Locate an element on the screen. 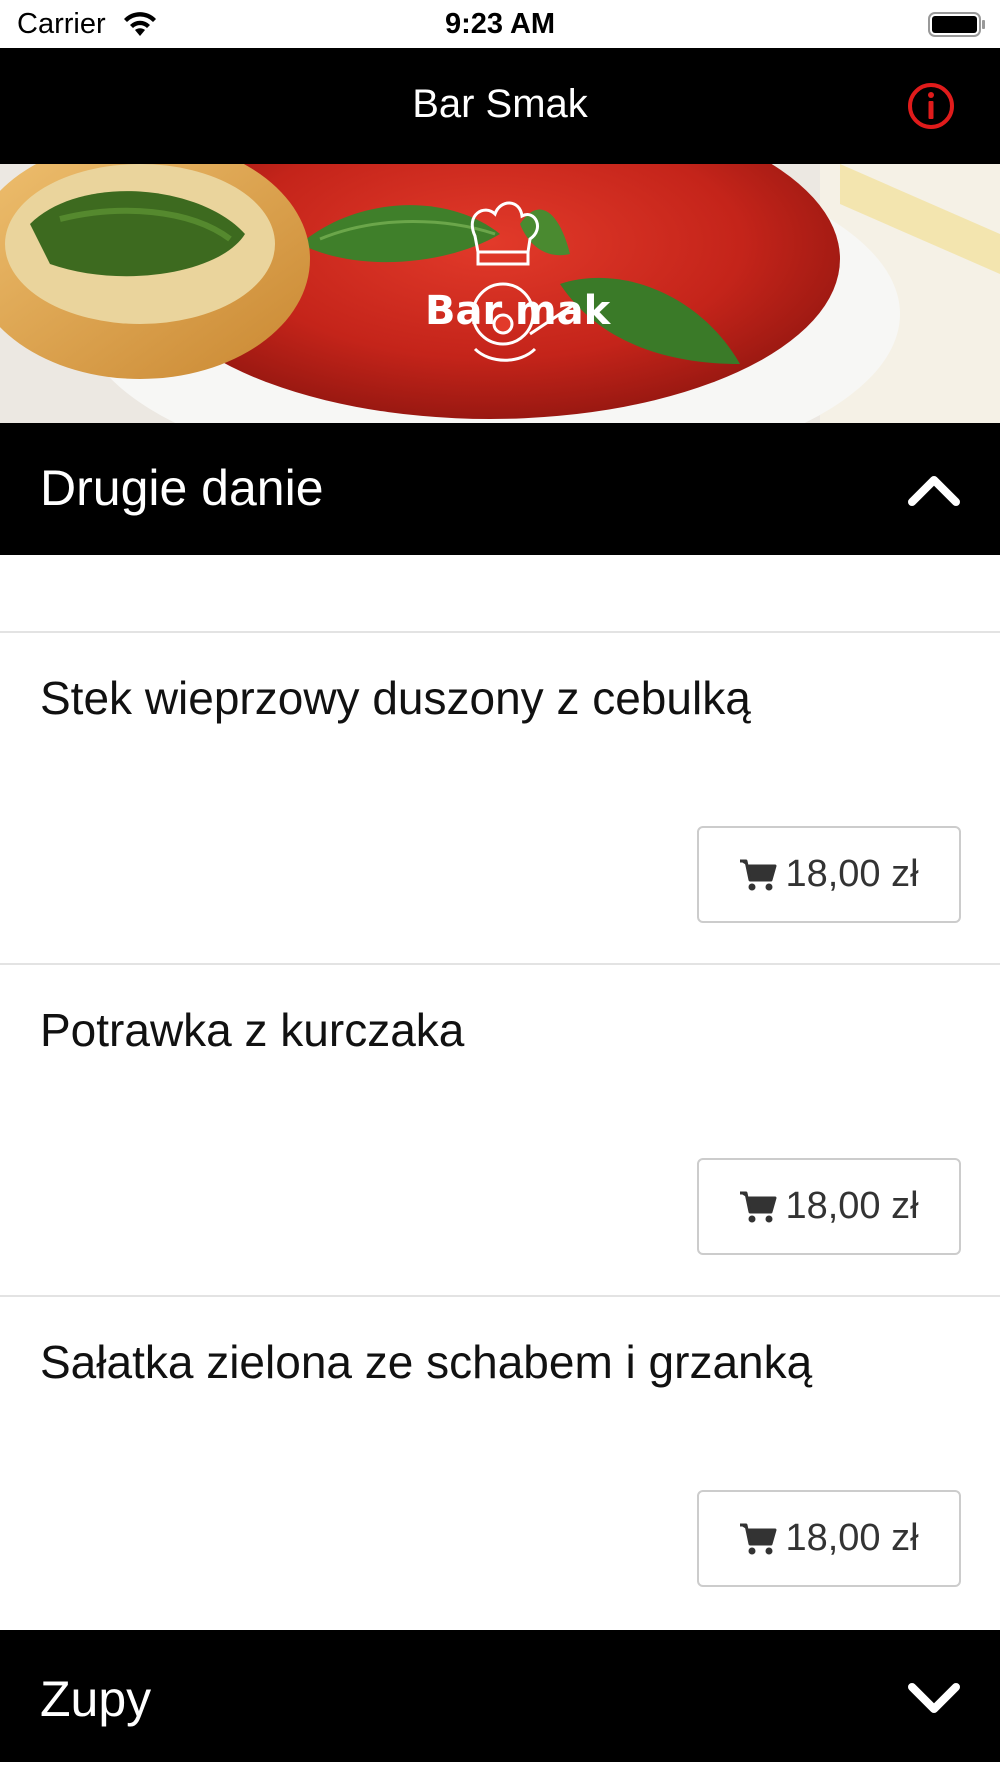 The width and height of the screenshot is (1000, 1778). chevron-up-icon is located at coordinates (934, 491).